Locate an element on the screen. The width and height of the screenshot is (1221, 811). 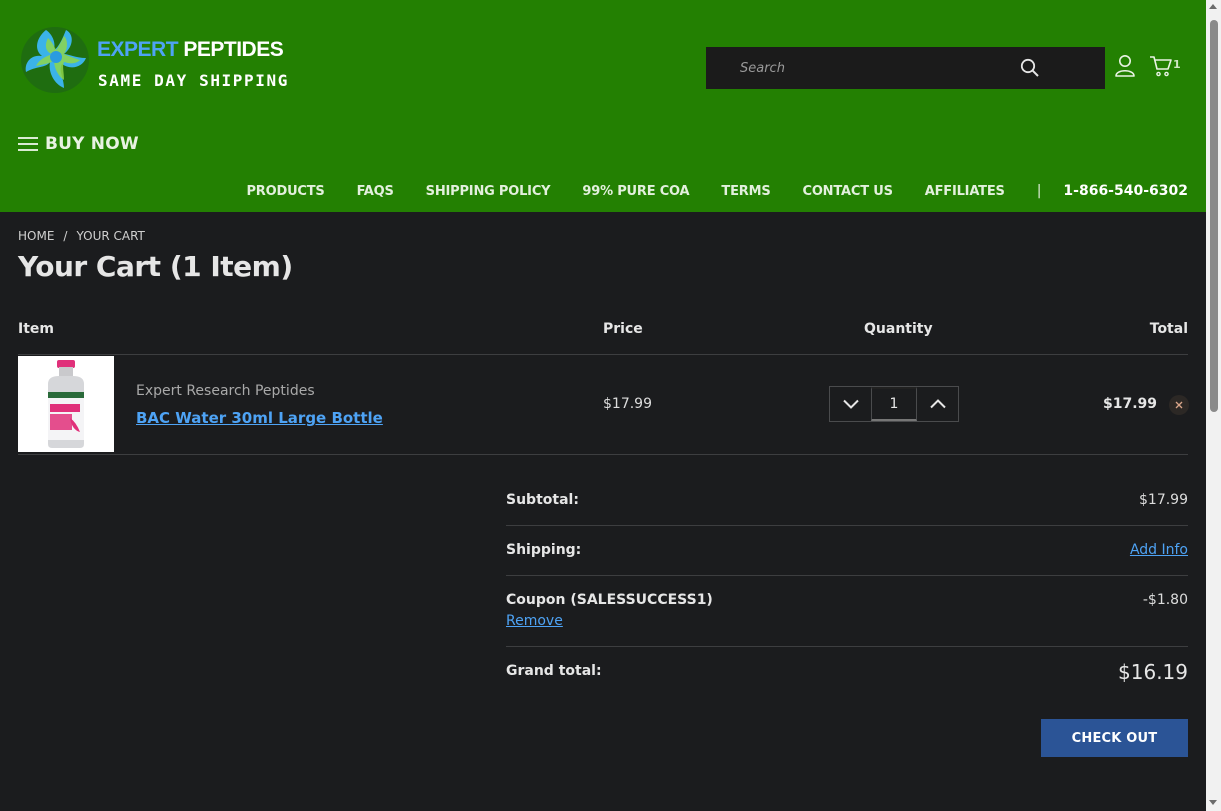
column-header-price: Price is located at coordinates (623, 329).